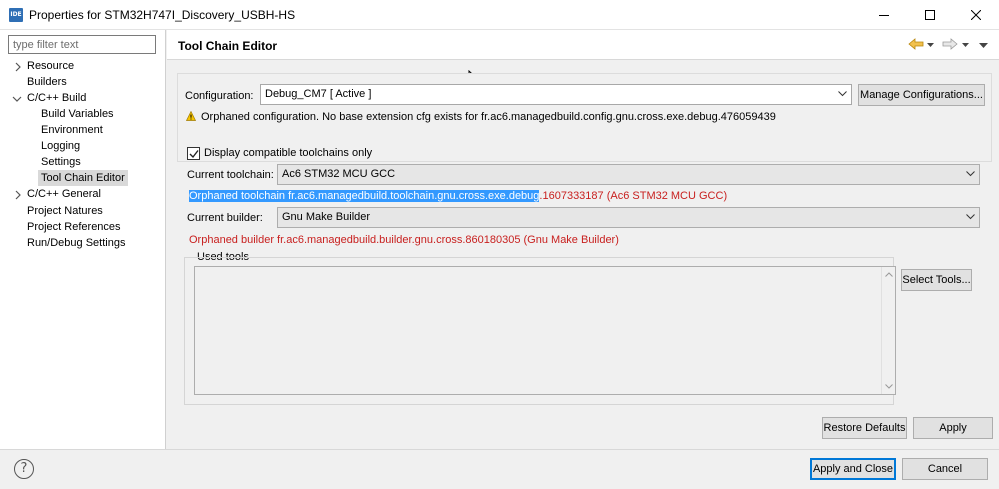 The width and height of the screenshot is (999, 489). I want to click on current-builder-value: Gnu Make Builder, so click(326, 217).